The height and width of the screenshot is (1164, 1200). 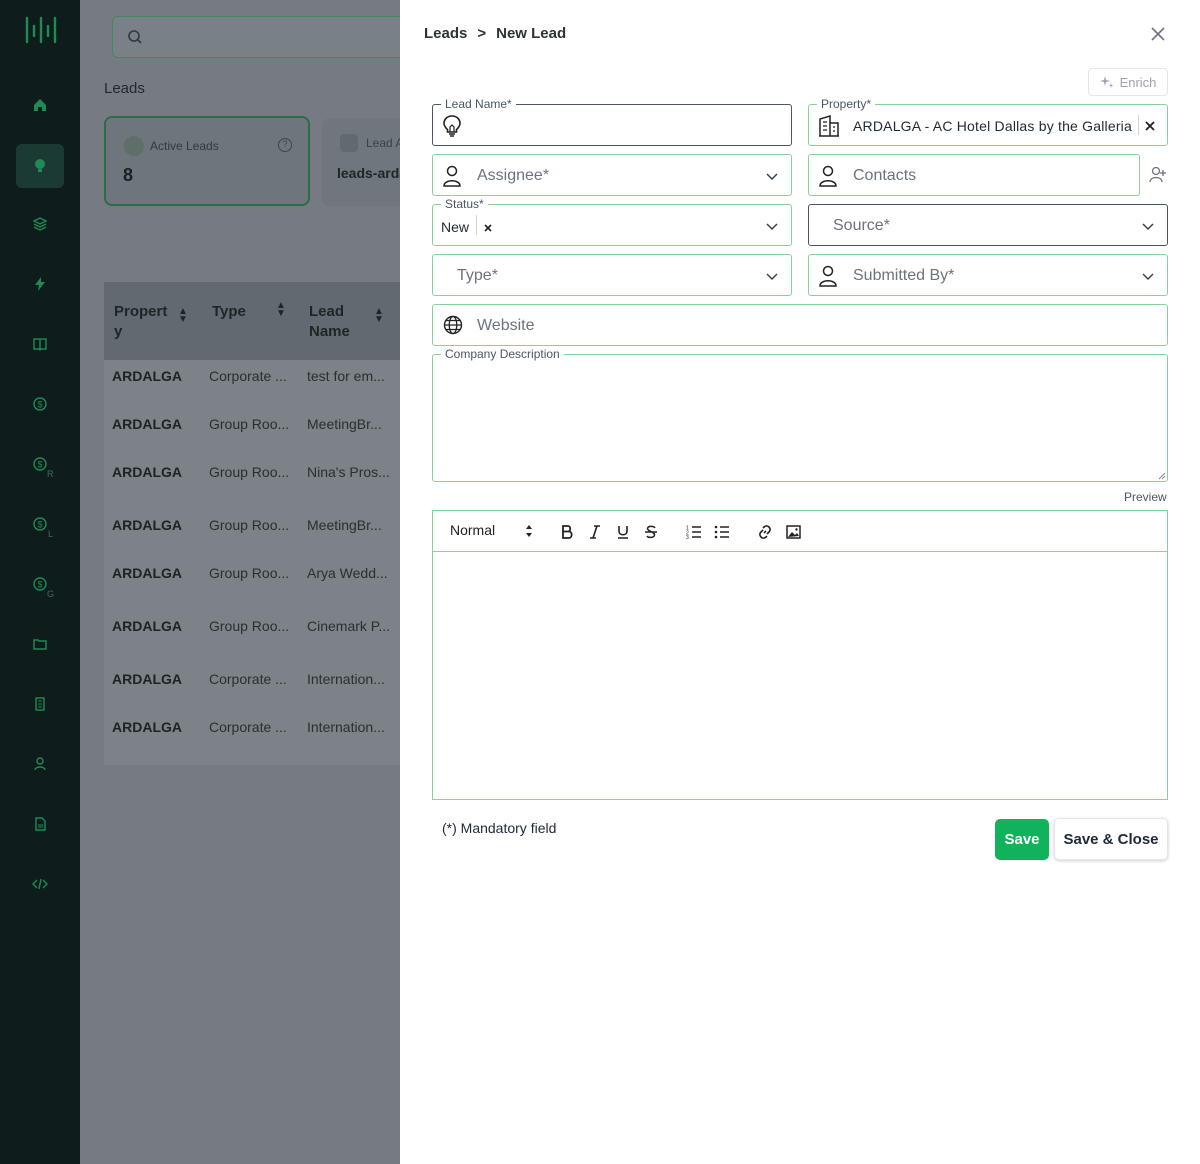 I want to click on save-and-close-button: Save & Close, so click(x=1111, y=839).